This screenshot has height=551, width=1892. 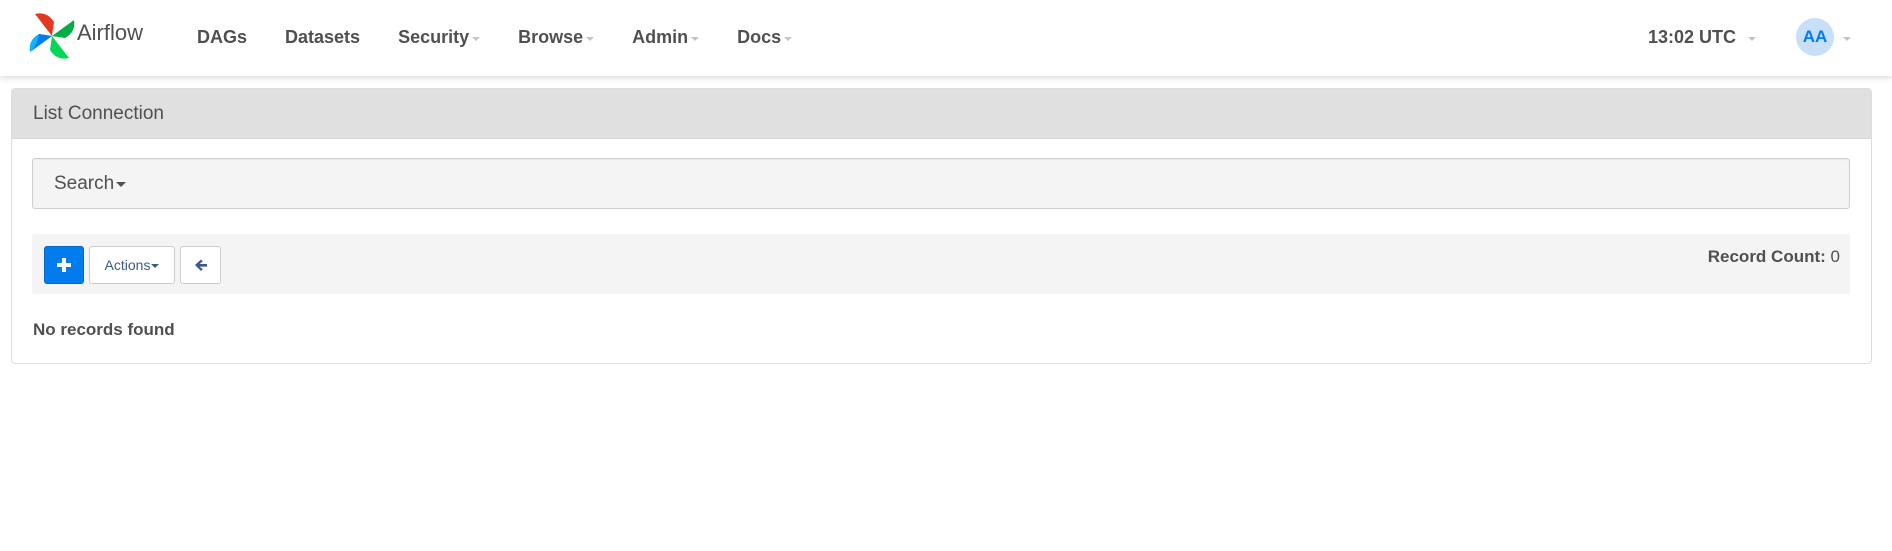 I want to click on add-record-button, so click(x=64, y=265).